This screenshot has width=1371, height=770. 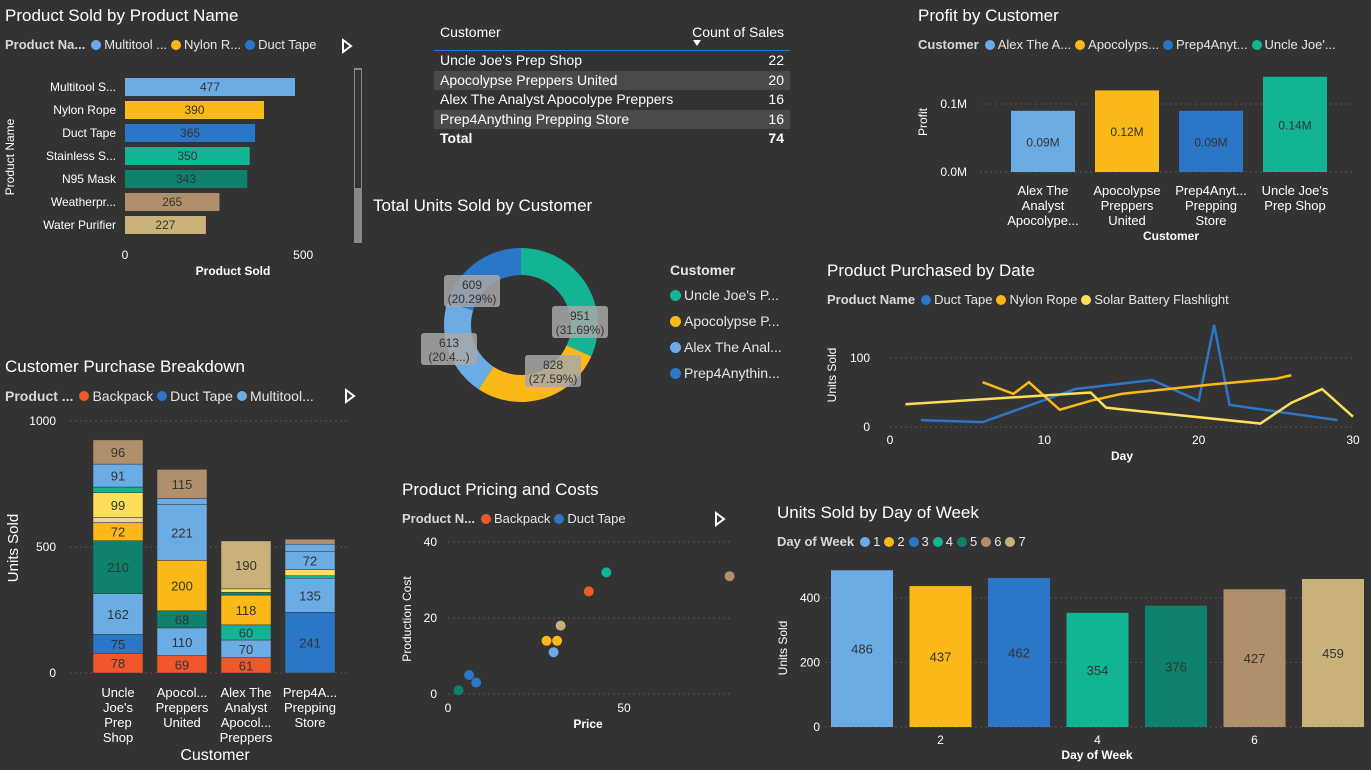 I want to click on x-tick-label: 500, so click(x=303, y=255).